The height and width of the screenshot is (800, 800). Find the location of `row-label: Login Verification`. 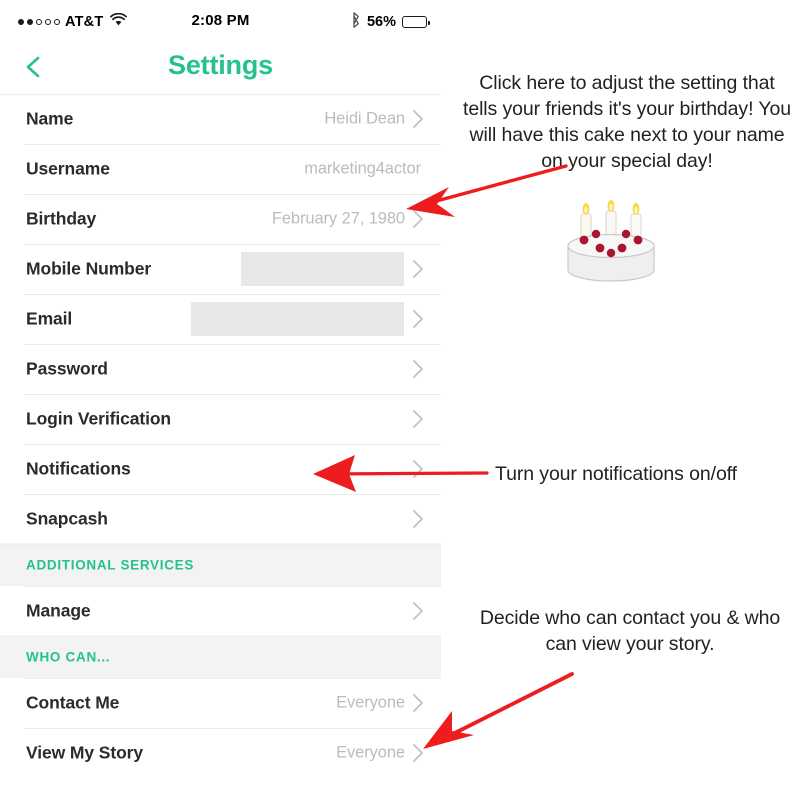

row-label: Login Verification is located at coordinates (99, 418).